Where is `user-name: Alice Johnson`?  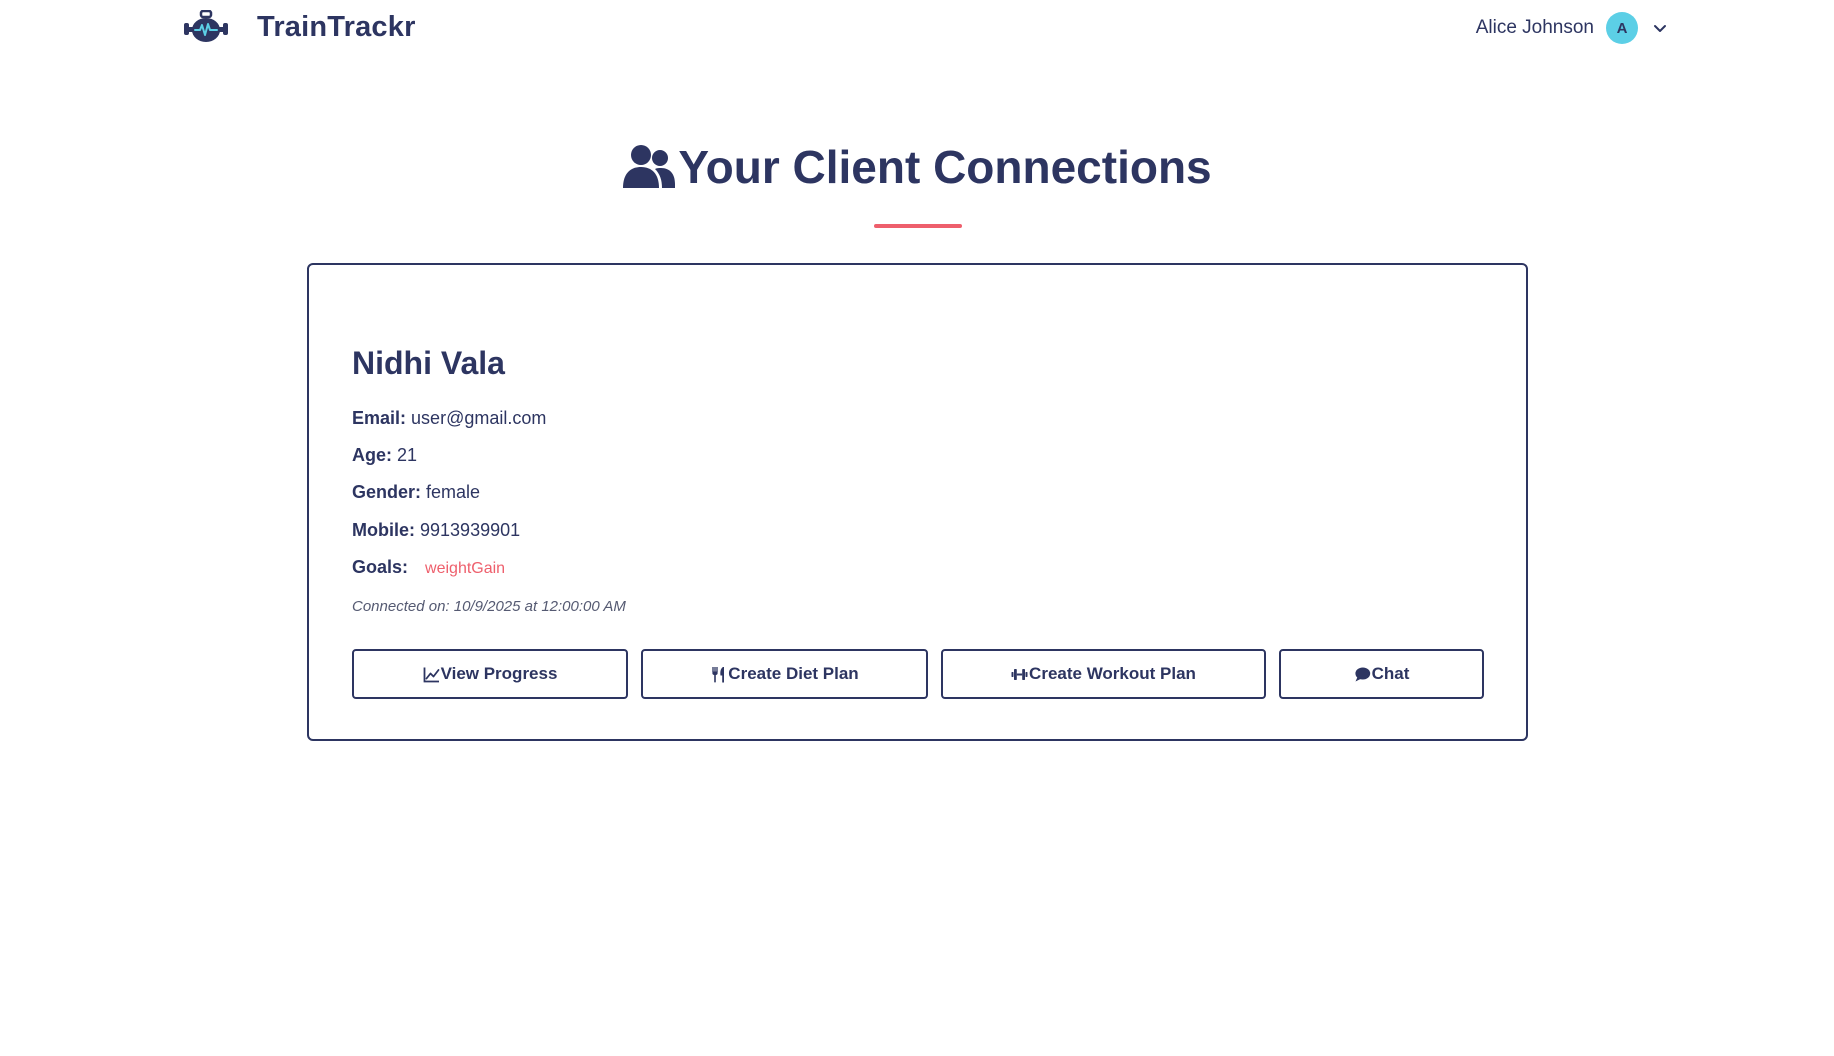
user-name: Alice Johnson is located at coordinates (1534, 27).